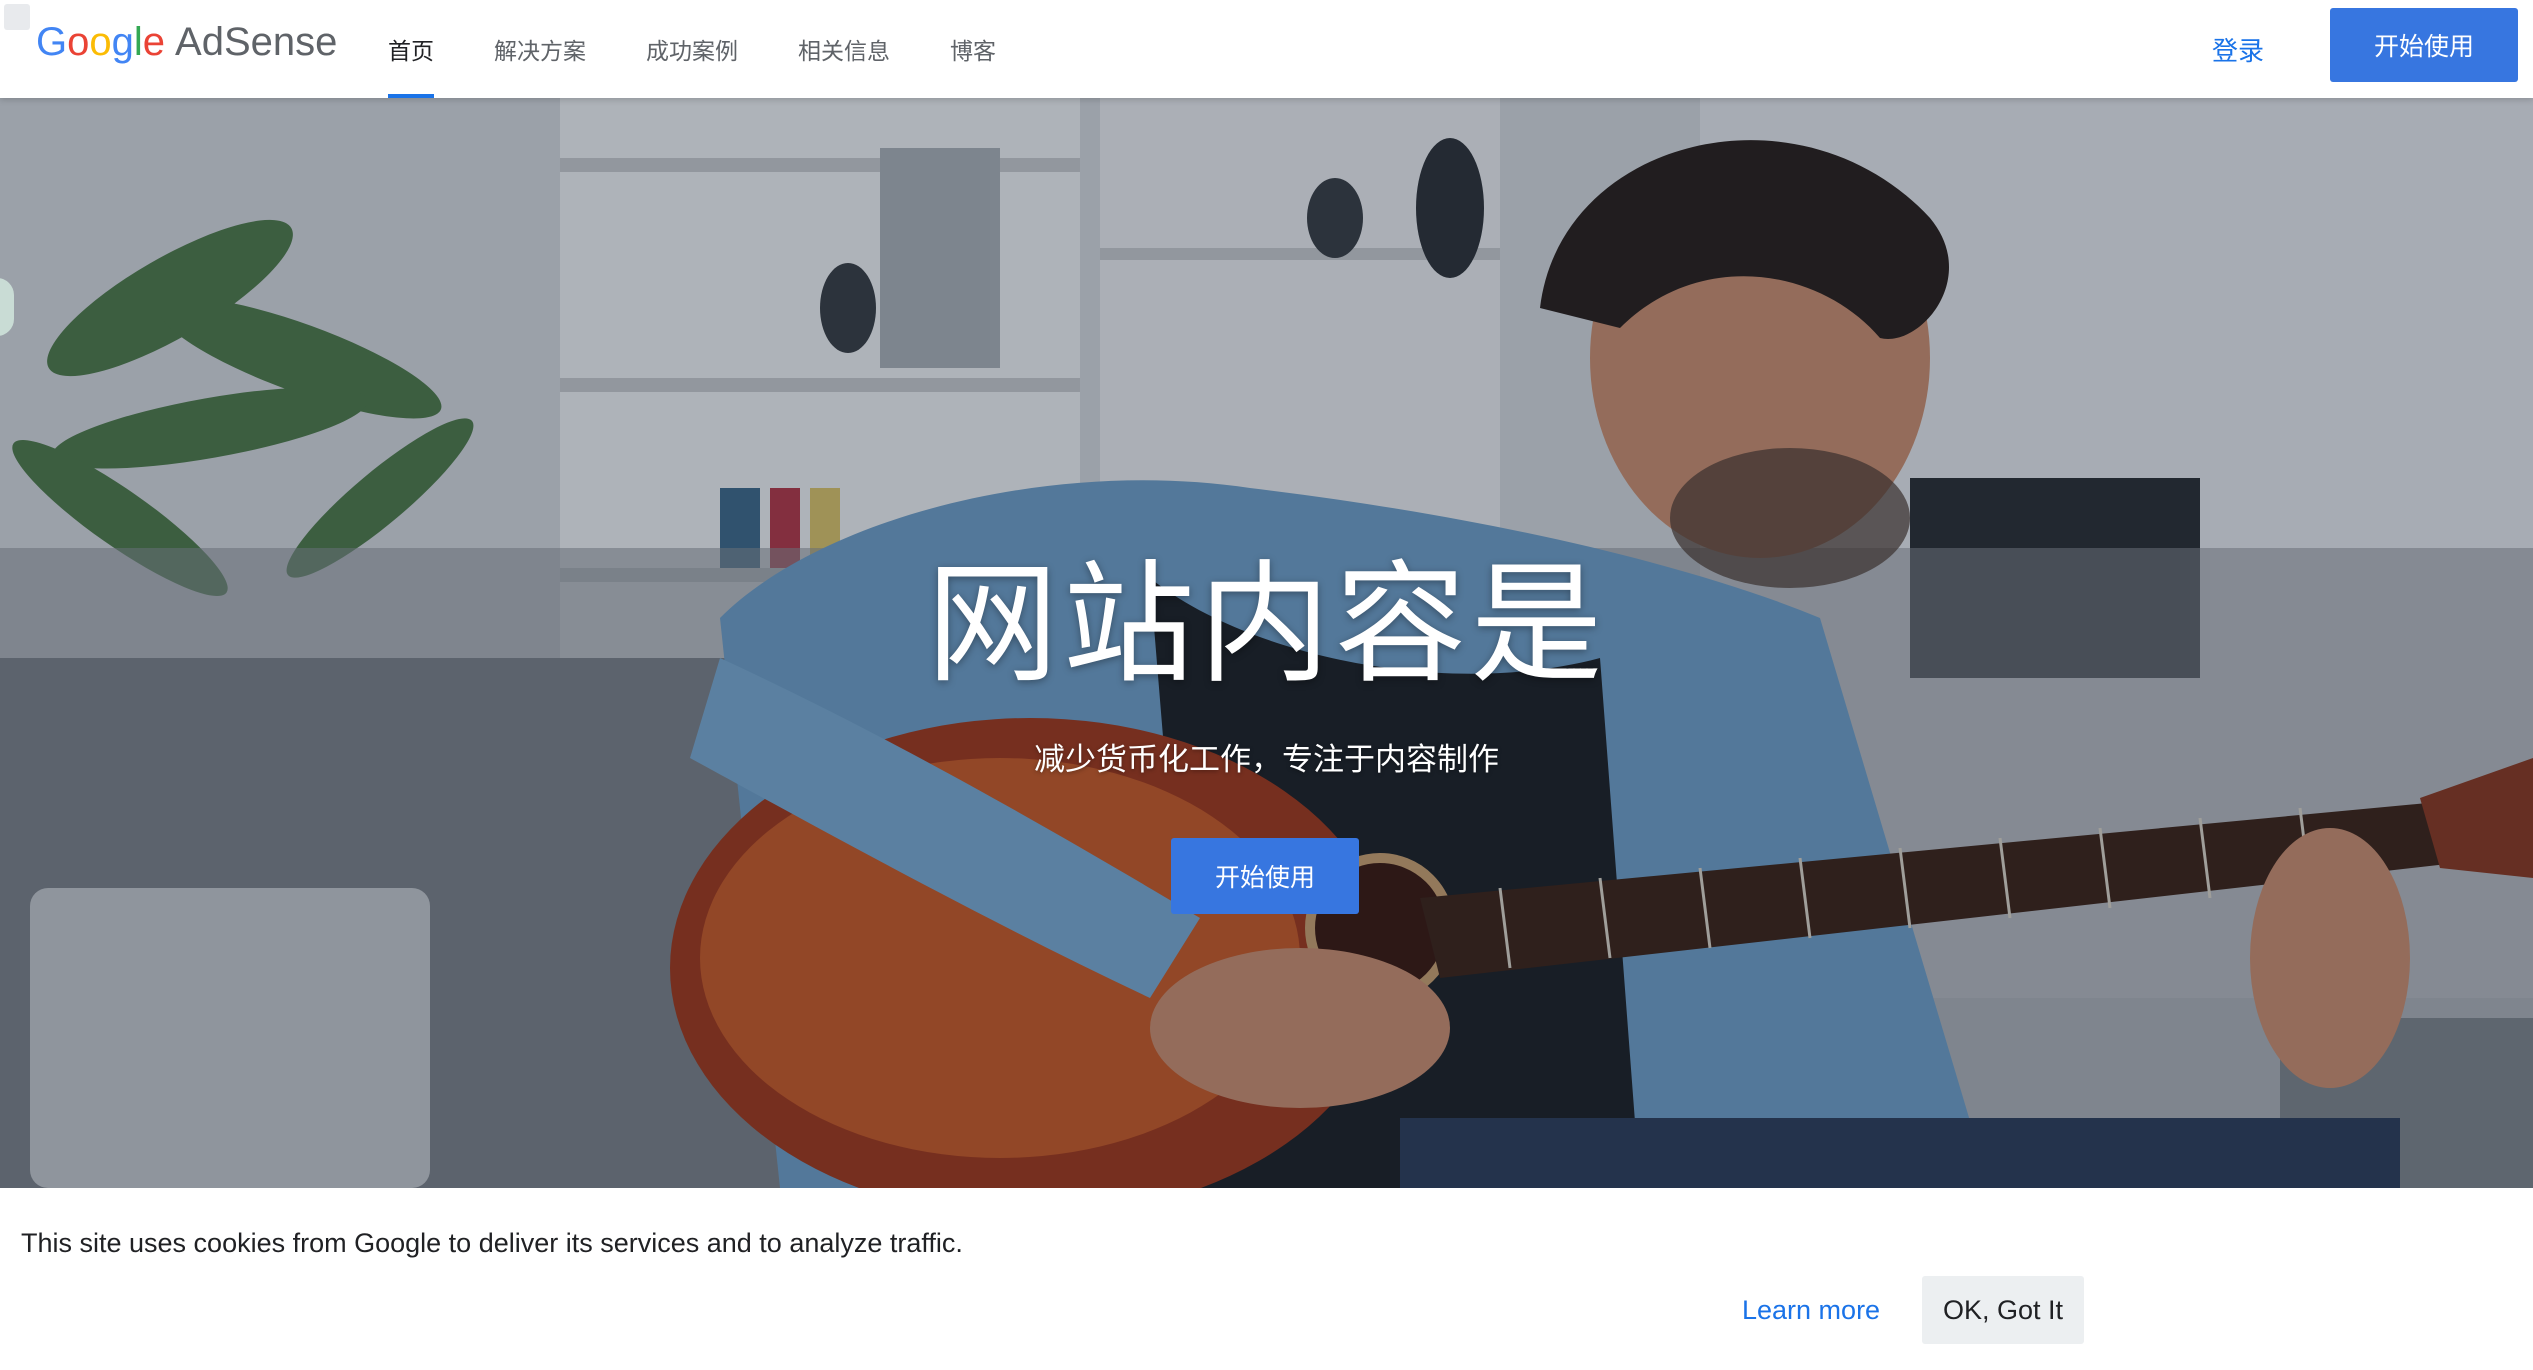 Image resolution: width=2533 pixels, height=1370 pixels. I want to click on learn-more-link: Learn more, so click(1811, 1310).